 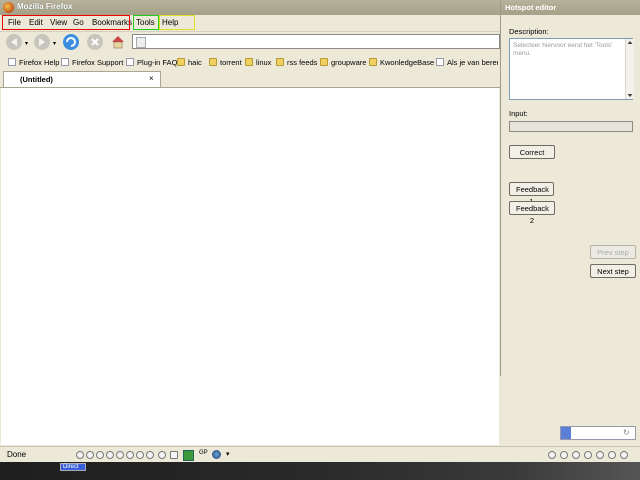 What do you see at coordinates (629, 69) in the screenshot?
I see `description-scrollbar` at bounding box center [629, 69].